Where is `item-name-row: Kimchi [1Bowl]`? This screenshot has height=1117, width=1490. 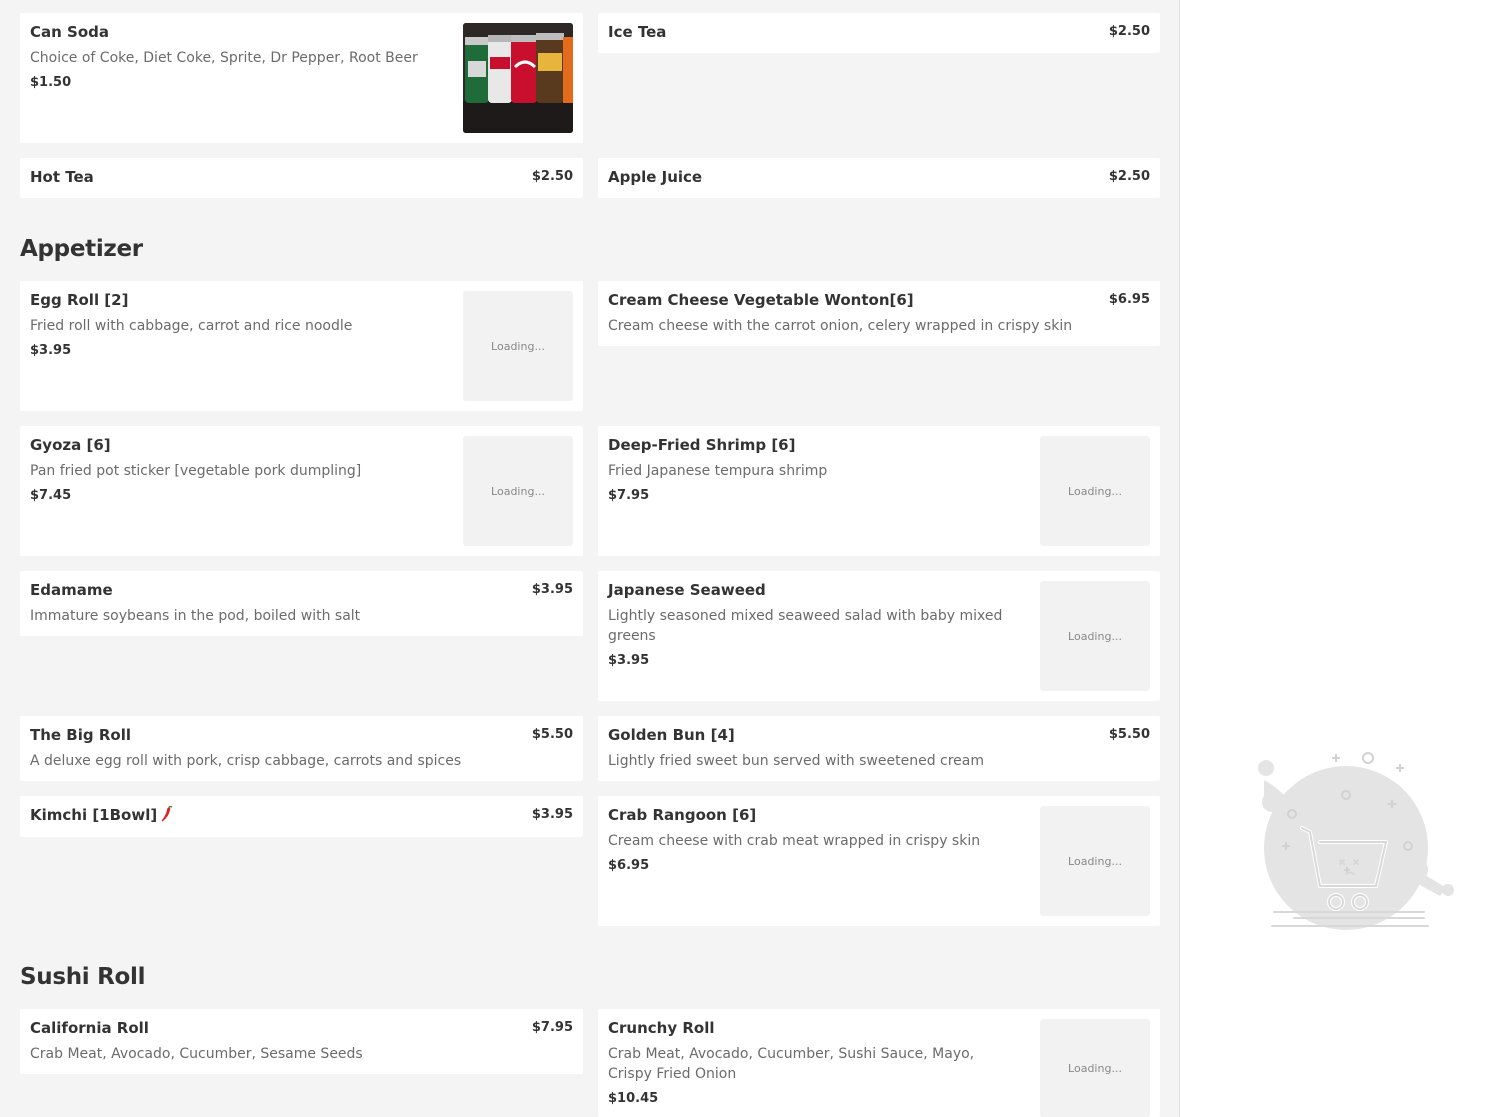
item-name-row: Kimchi [1Bowl] is located at coordinates (101, 815).